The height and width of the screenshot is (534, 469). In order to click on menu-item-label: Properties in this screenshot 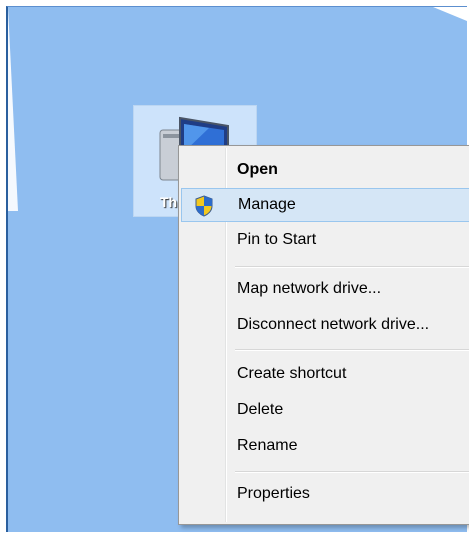, I will do `click(273, 493)`.